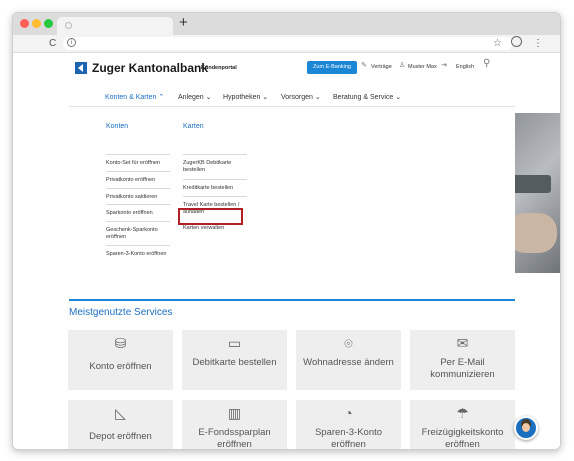 The image size is (574, 461). I want to click on card-email-kommunizieren: ✉ Per E-Mail kommunizieren, so click(462, 360).